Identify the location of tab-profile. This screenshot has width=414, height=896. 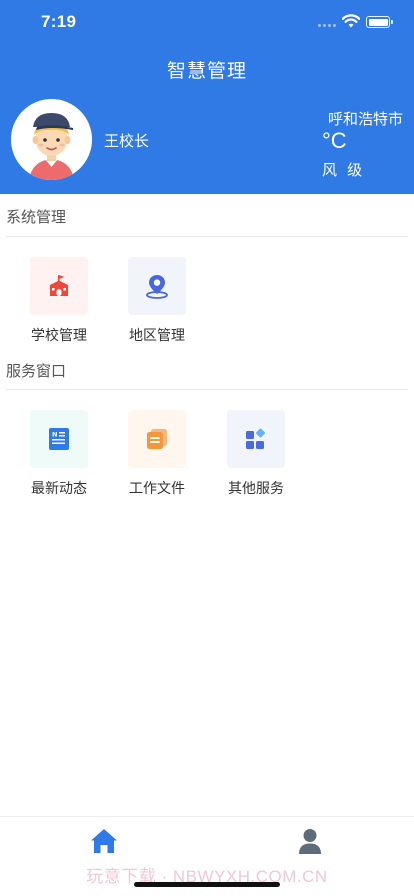
(311, 842).